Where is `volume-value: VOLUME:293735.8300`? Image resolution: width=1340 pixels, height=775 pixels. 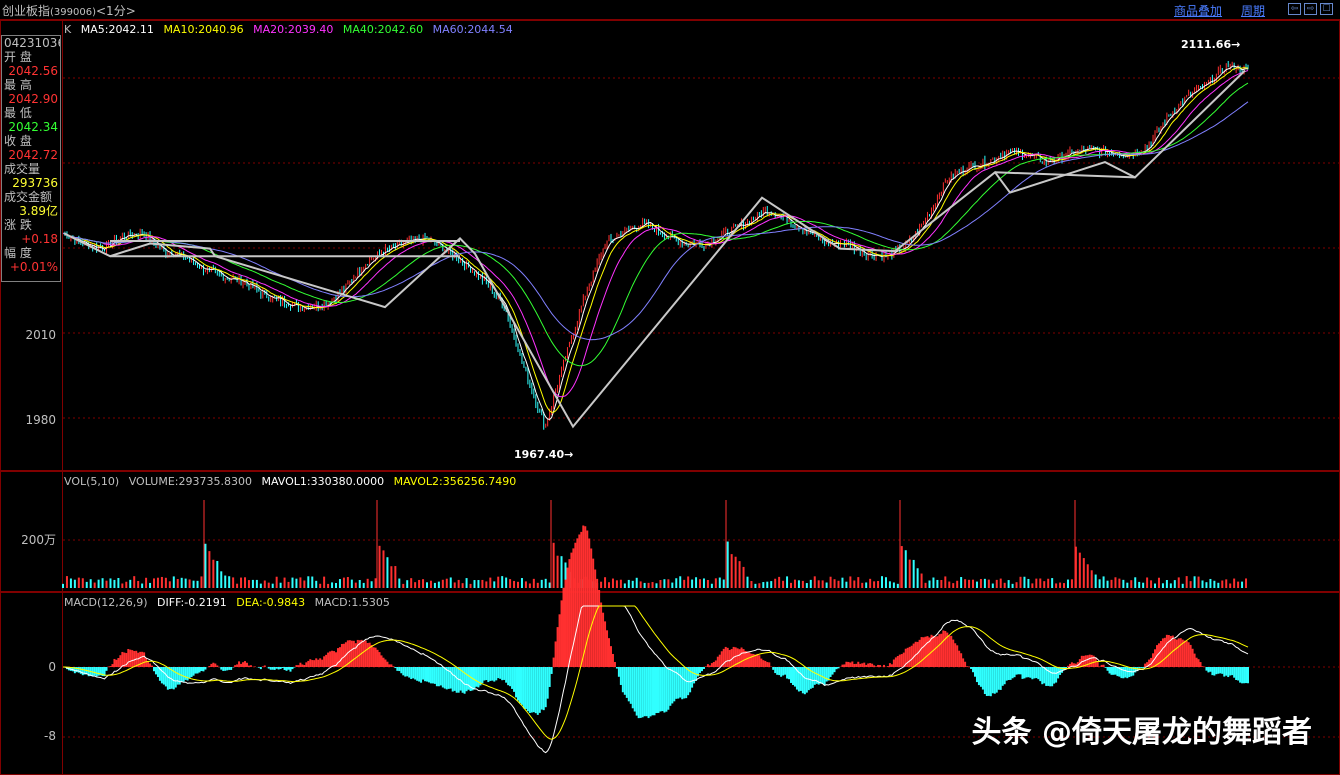
volume-value: VOLUME:293735.8300 is located at coordinates (190, 481).